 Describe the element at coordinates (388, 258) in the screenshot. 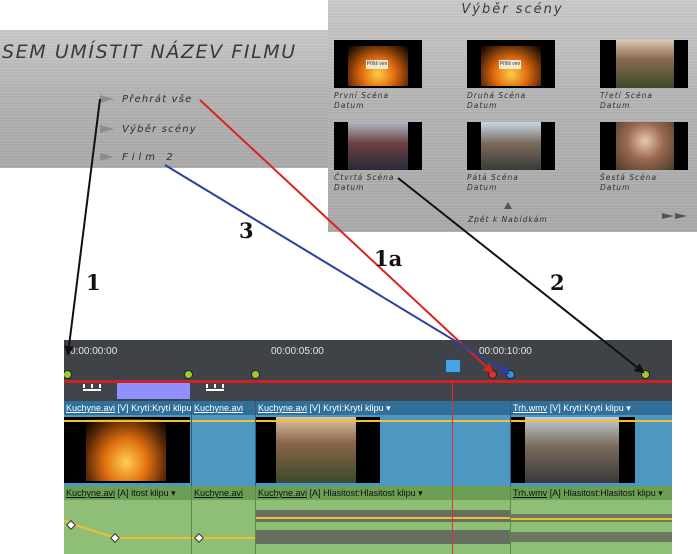

I see `connector-1a-label: 1a` at that location.